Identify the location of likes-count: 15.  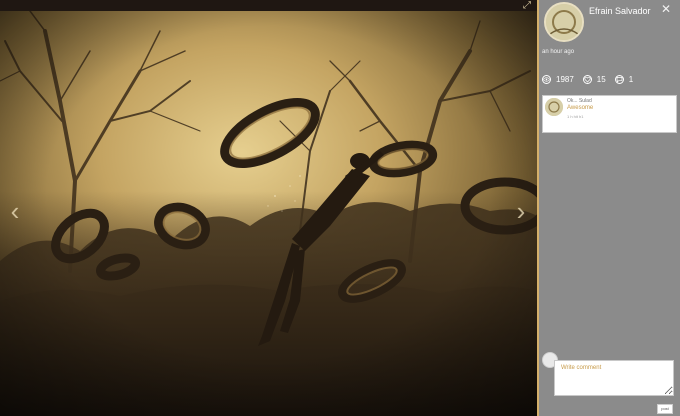
(601, 79).